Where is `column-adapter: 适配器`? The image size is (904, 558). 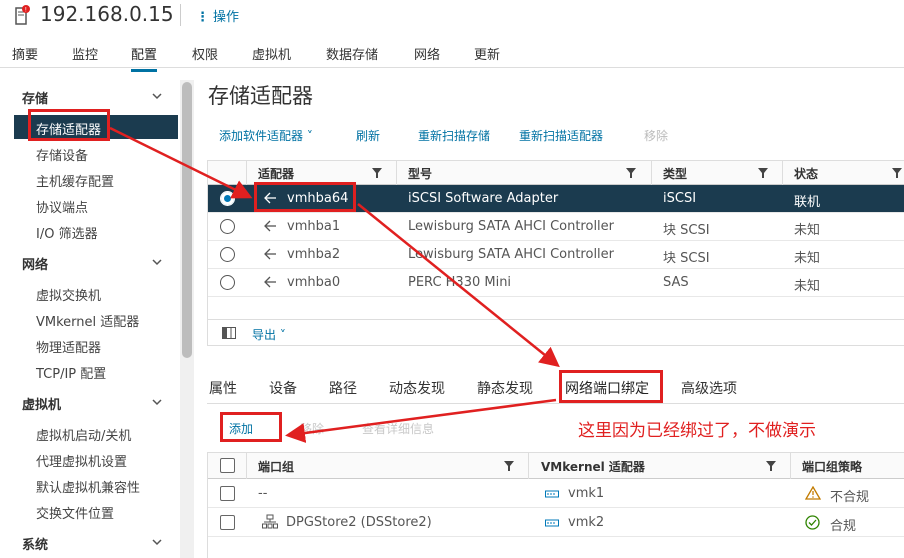
column-adapter: 适配器 is located at coordinates (276, 173).